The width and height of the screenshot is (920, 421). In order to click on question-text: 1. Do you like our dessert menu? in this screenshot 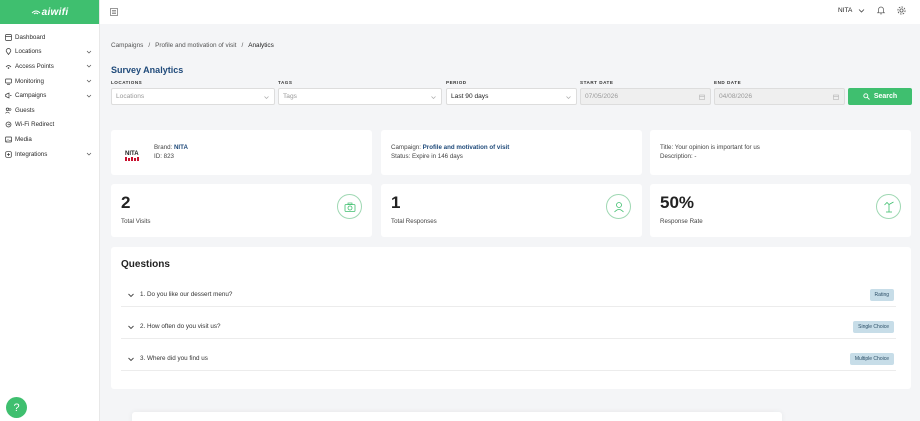, I will do `click(186, 294)`.